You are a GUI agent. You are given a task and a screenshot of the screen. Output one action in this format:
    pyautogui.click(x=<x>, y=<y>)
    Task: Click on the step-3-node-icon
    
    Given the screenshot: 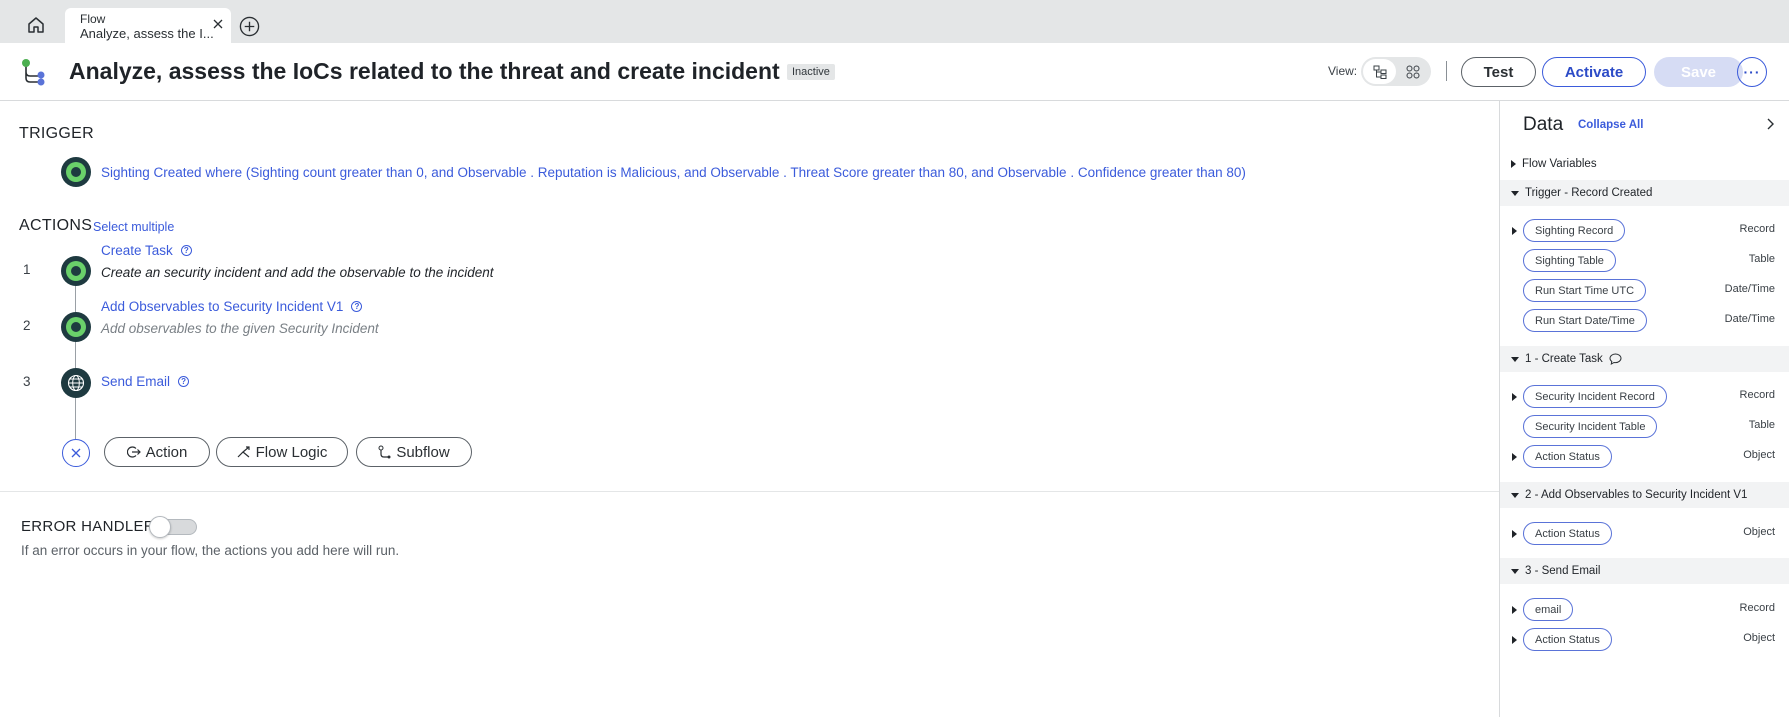 What is the action you would take?
    pyautogui.click(x=76, y=383)
    